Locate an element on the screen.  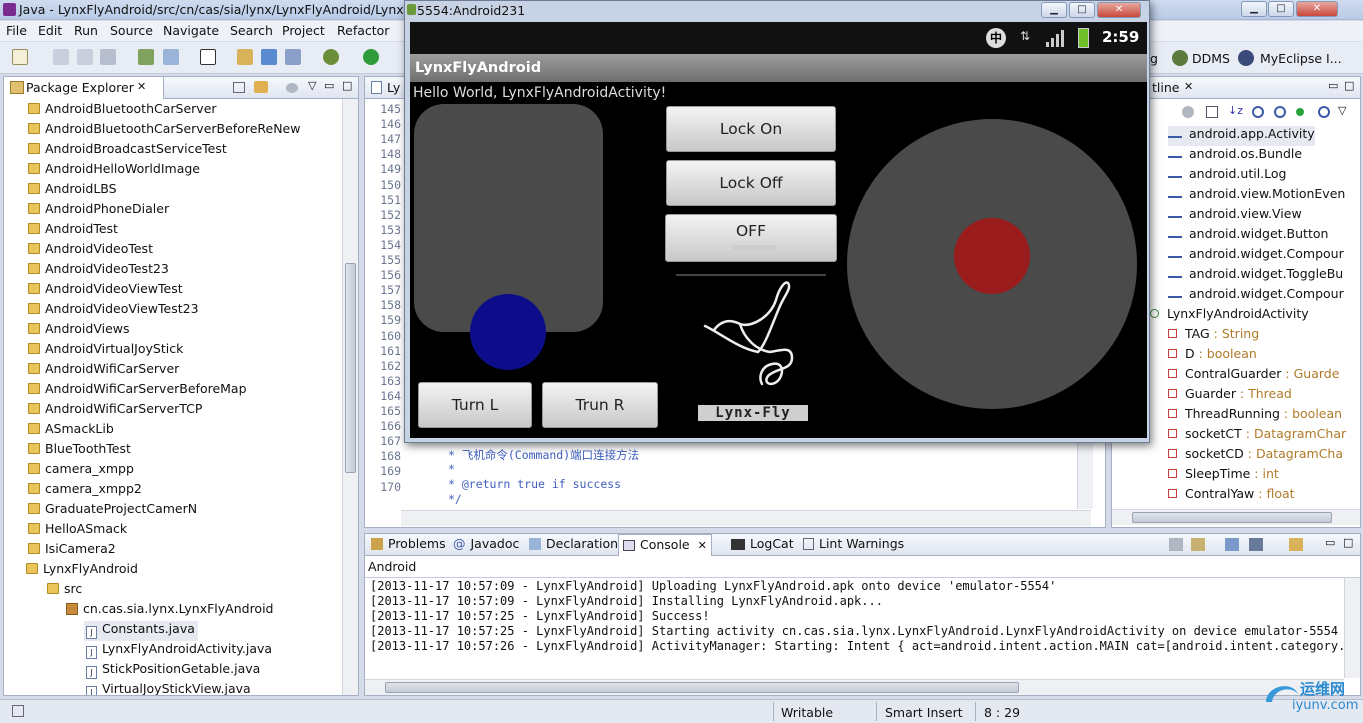
turn-left-button: Turn L is located at coordinates (475, 405).